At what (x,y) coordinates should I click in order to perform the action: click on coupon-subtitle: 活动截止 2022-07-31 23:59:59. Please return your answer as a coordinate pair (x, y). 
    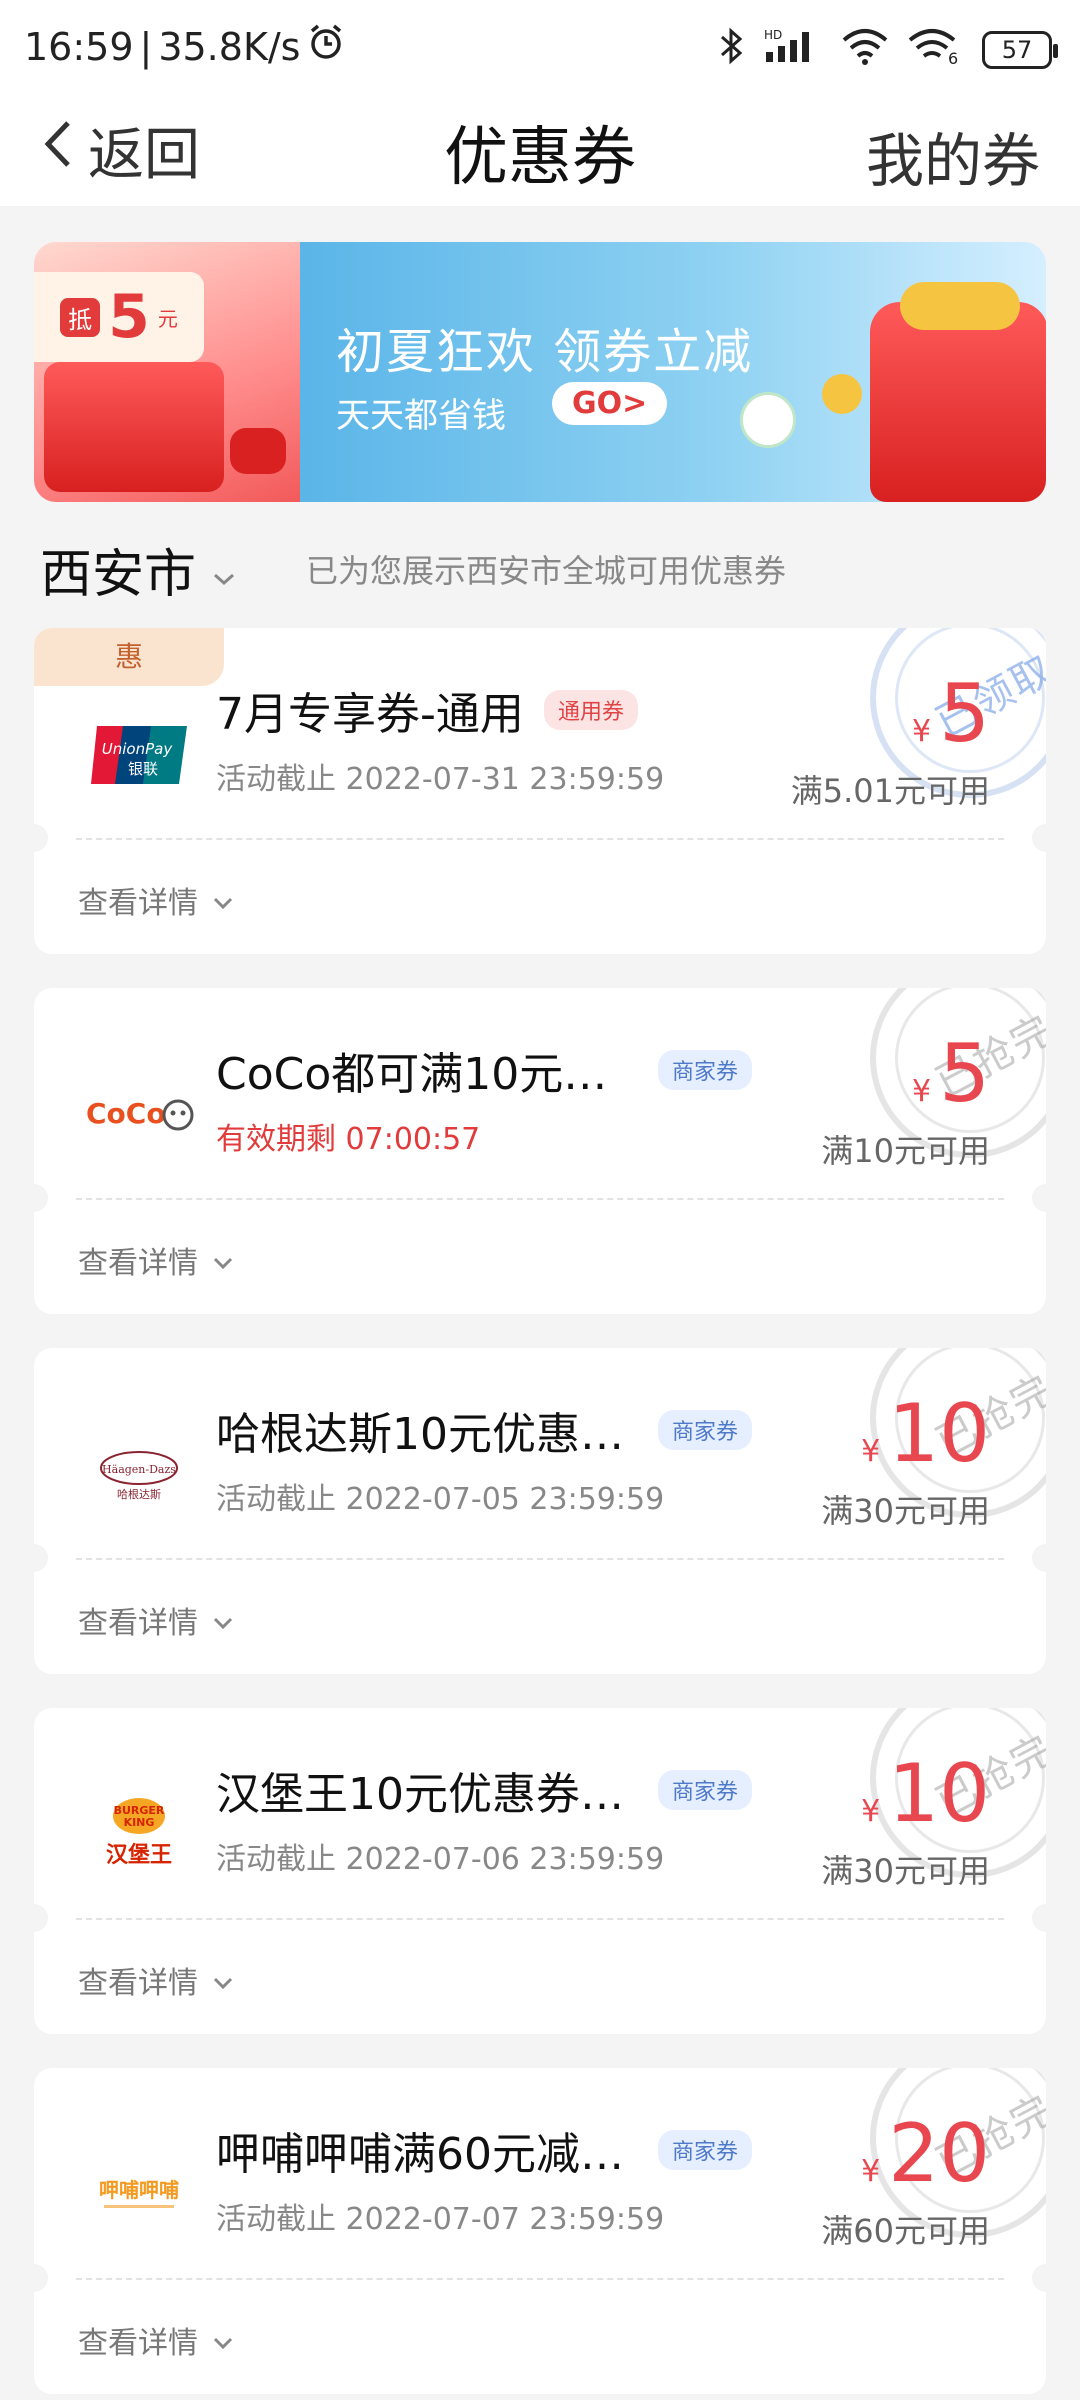
    Looking at the image, I should click on (440, 779).